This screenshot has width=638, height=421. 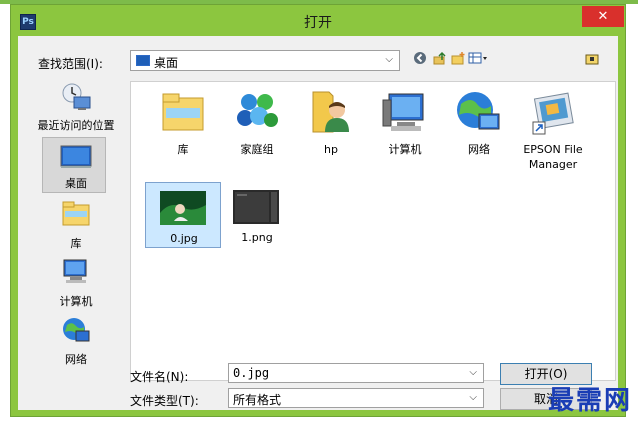 I want to click on item-label: EPSON File Manager, so click(x=553, y=157).